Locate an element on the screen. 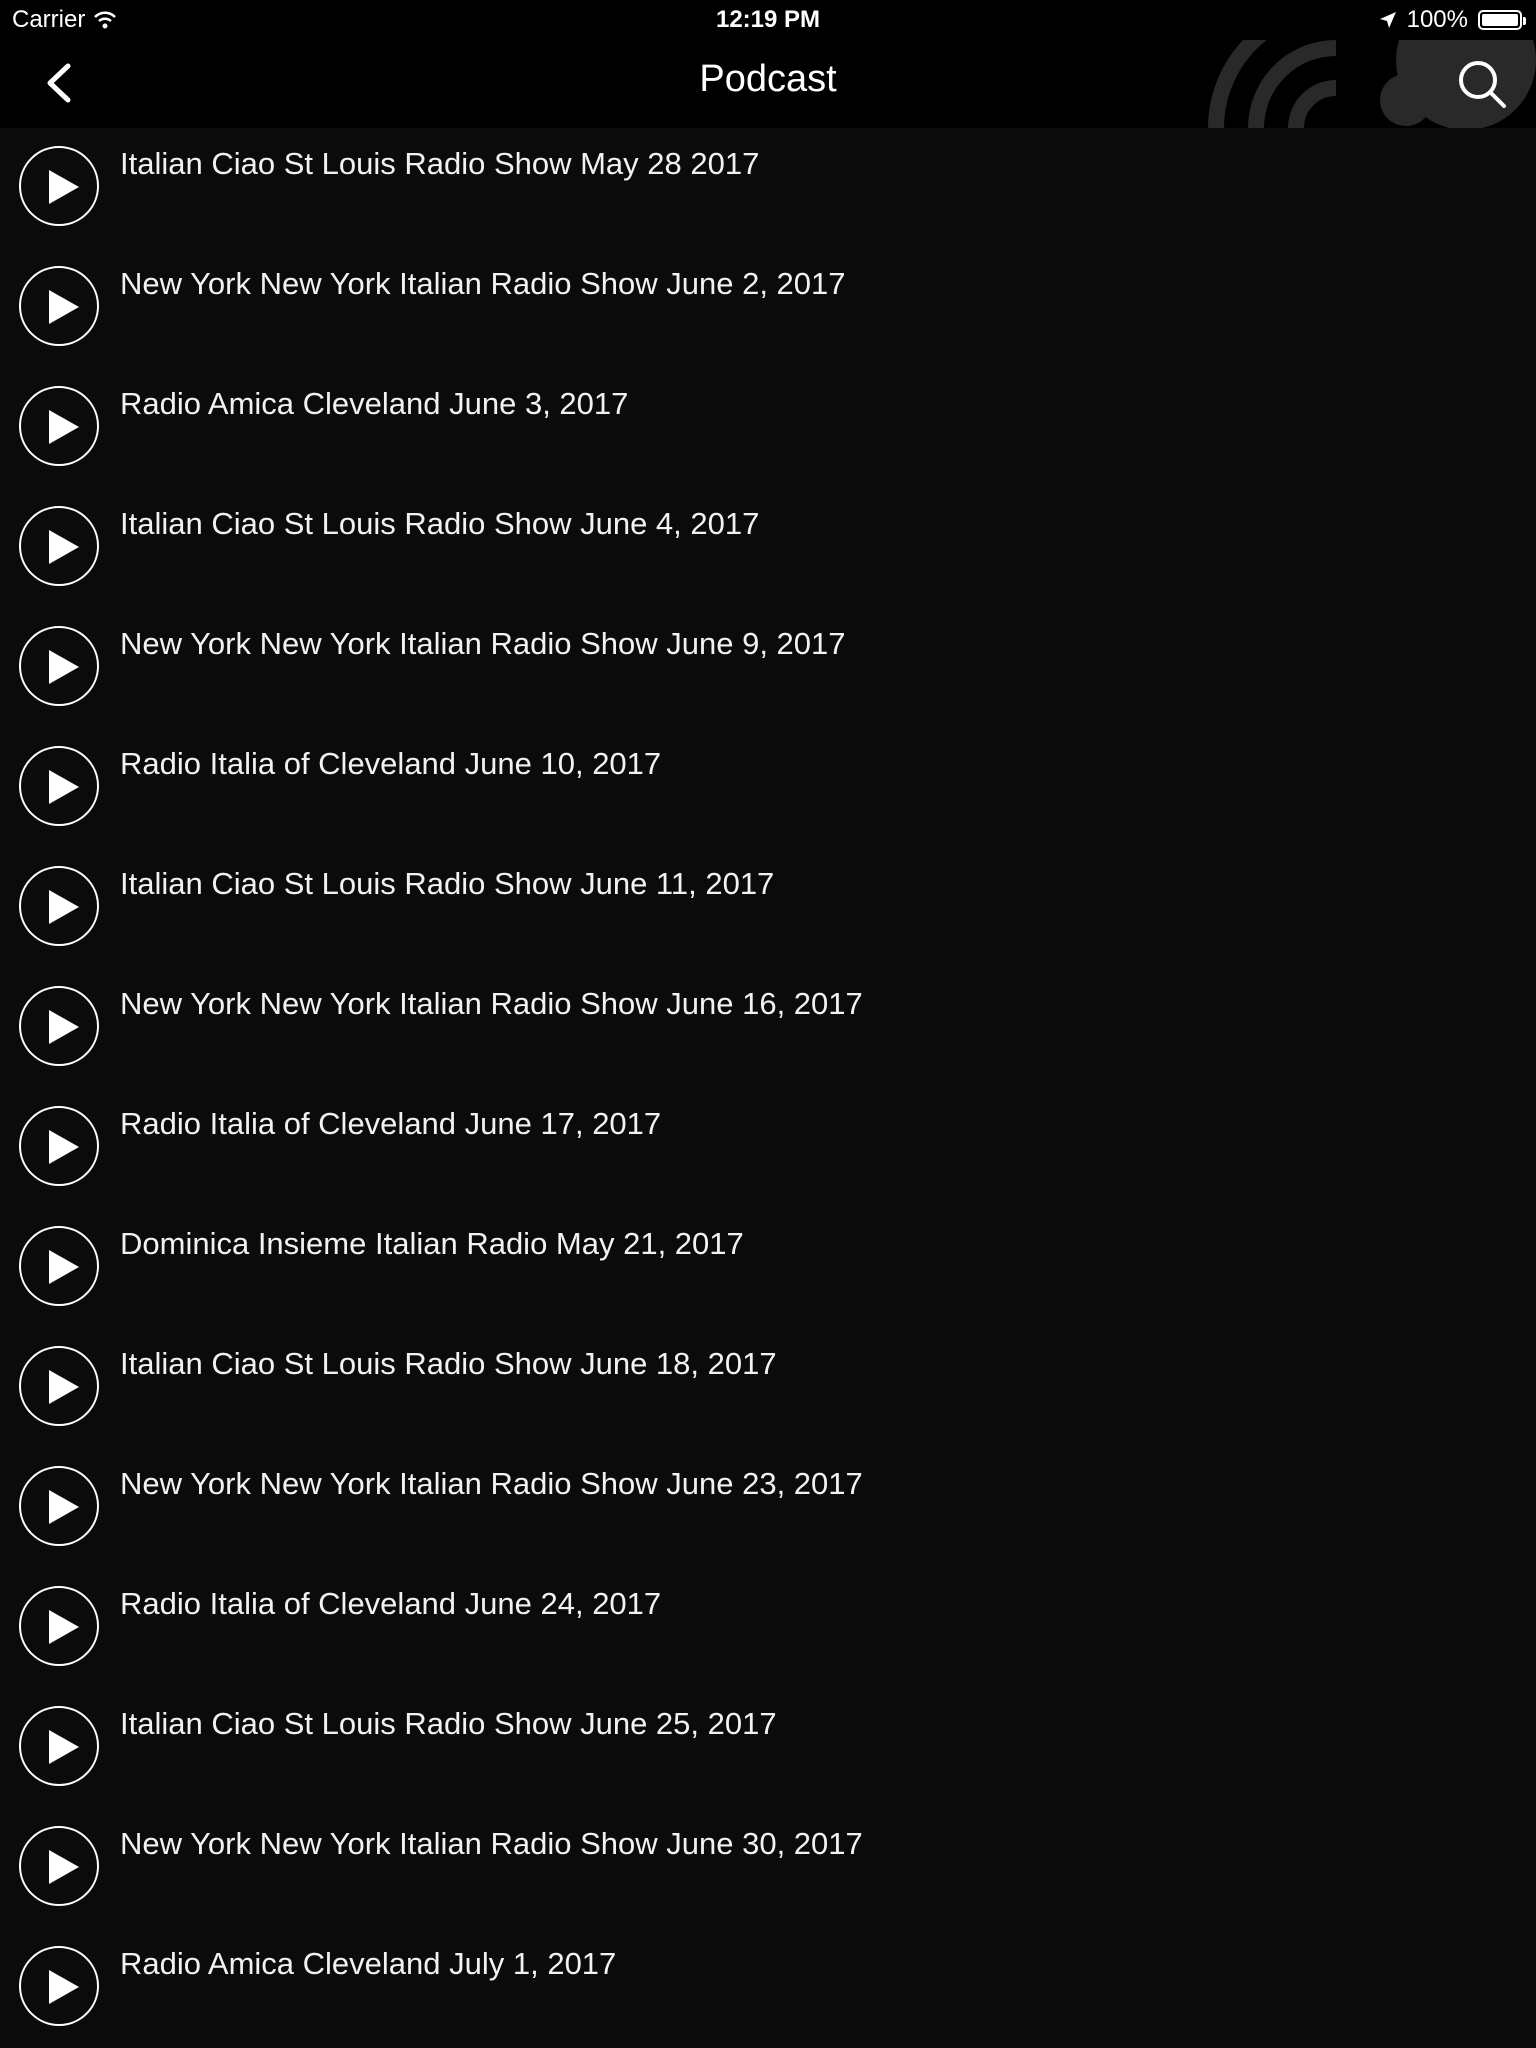 The height and width of the screenshot is (2048, 1536). episode-title: Radio Italia of Cleveland June 24, 2017 is located at coordinates (391, 1603).